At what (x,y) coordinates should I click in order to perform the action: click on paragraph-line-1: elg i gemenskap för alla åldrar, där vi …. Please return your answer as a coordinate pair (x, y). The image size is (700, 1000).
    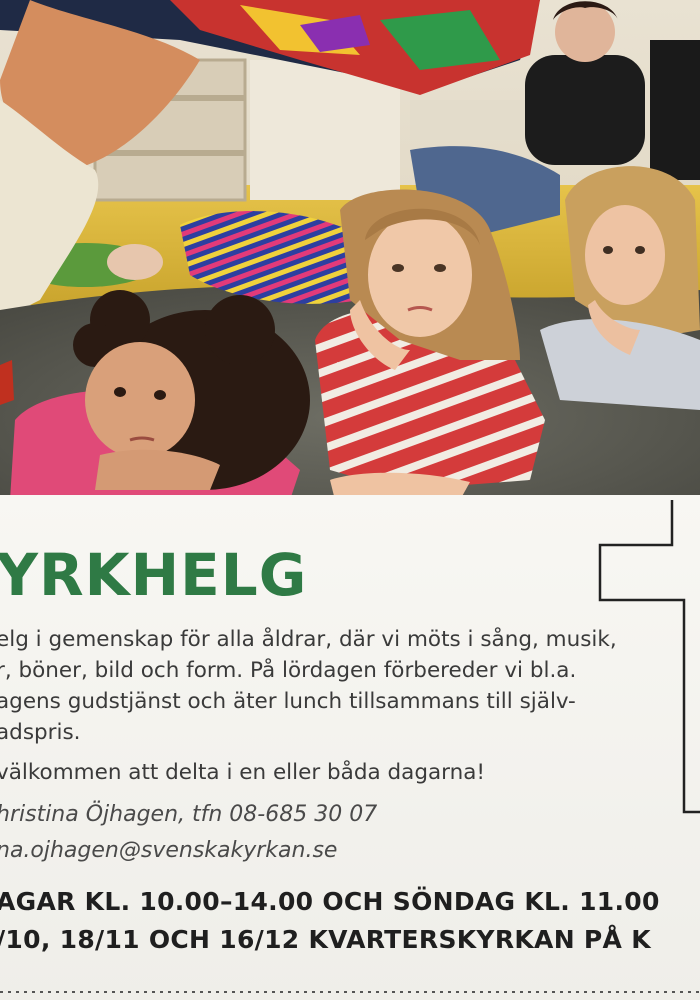
    Looking at the image, I should click on (308, 639).